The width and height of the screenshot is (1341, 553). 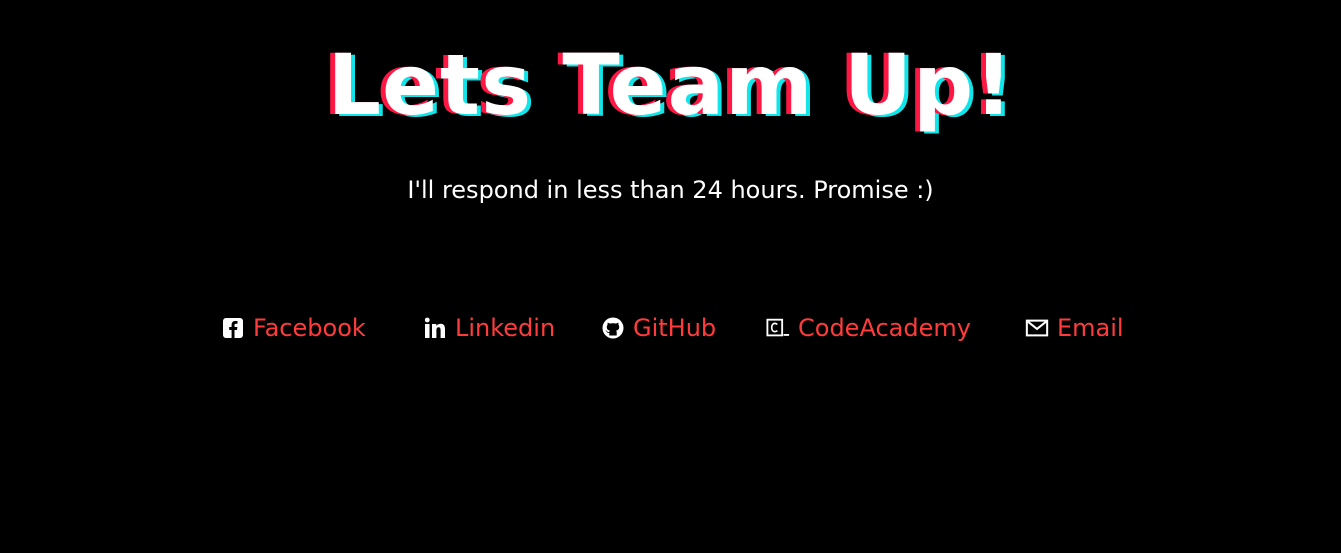 What do you see at coordinates (613, 328) in the screenshot?
I see `github-icon` at bounding box center [613, 328].